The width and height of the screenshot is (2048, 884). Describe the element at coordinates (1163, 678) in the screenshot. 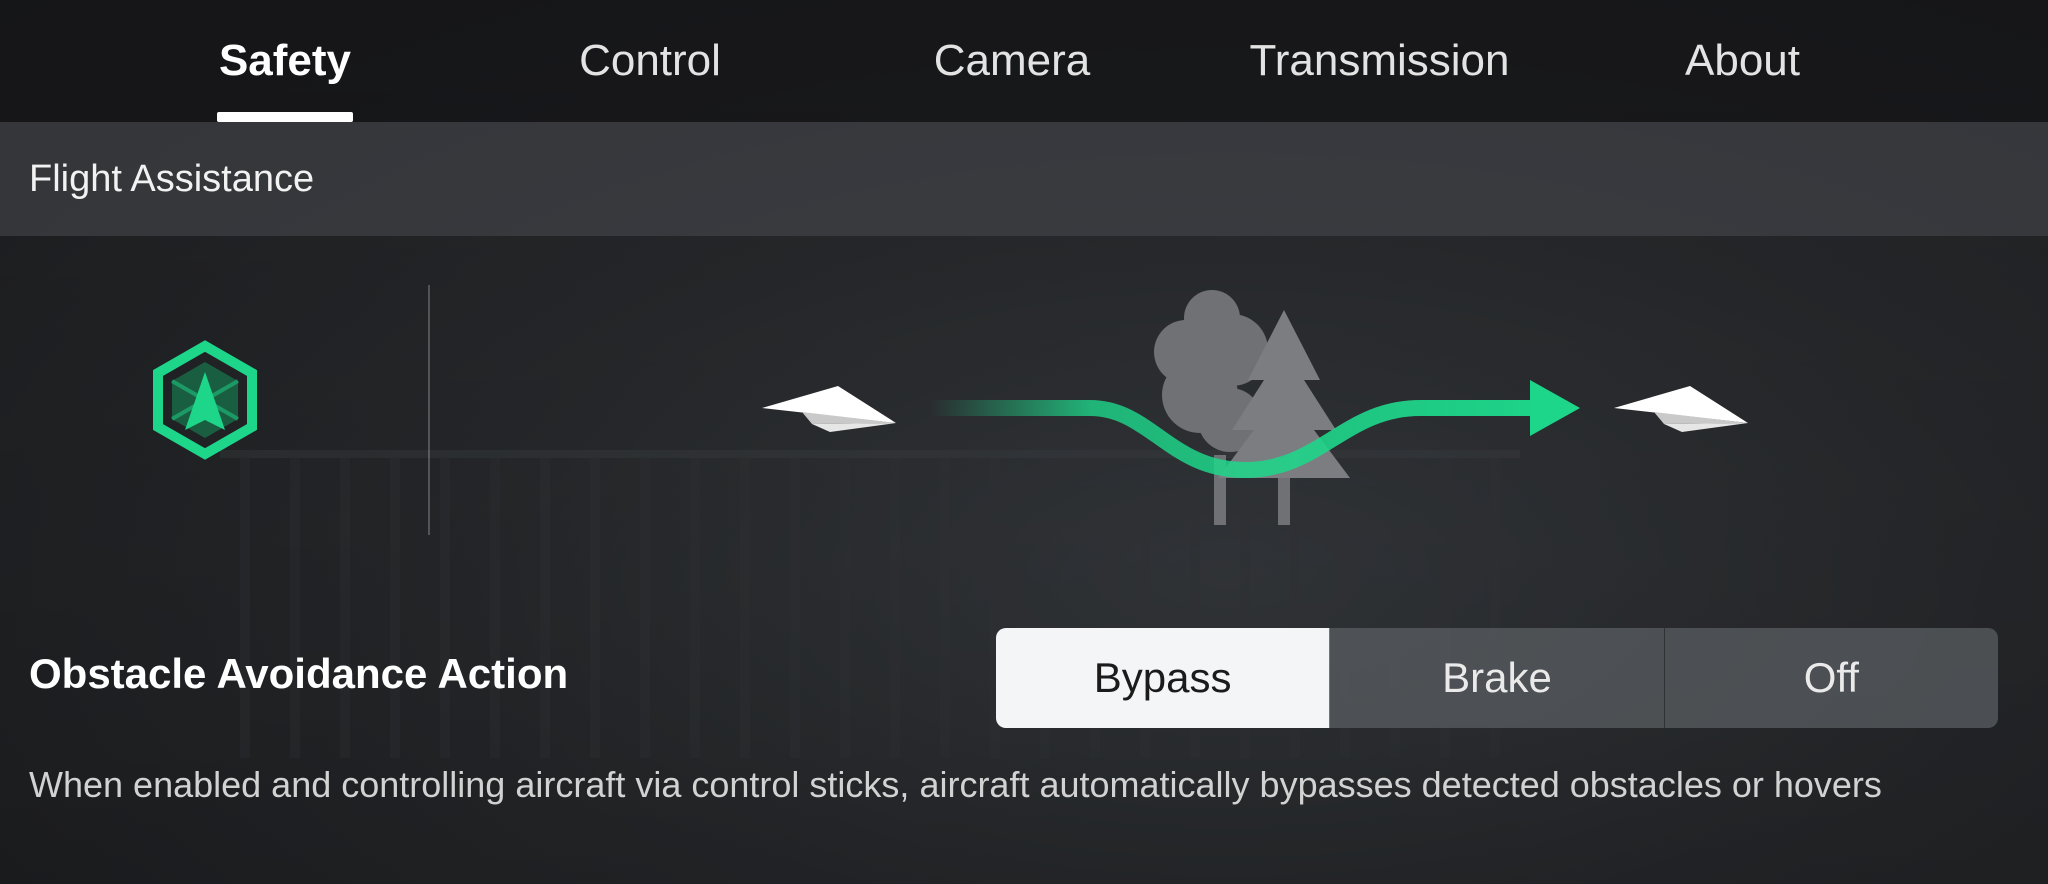

I see `option-bypass: Bypass` at that location.